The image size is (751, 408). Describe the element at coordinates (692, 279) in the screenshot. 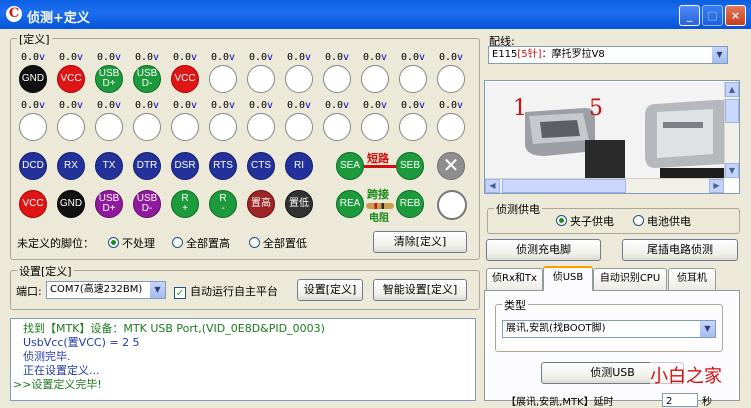

I see `tab-earphone: 侦耳机` at that location.